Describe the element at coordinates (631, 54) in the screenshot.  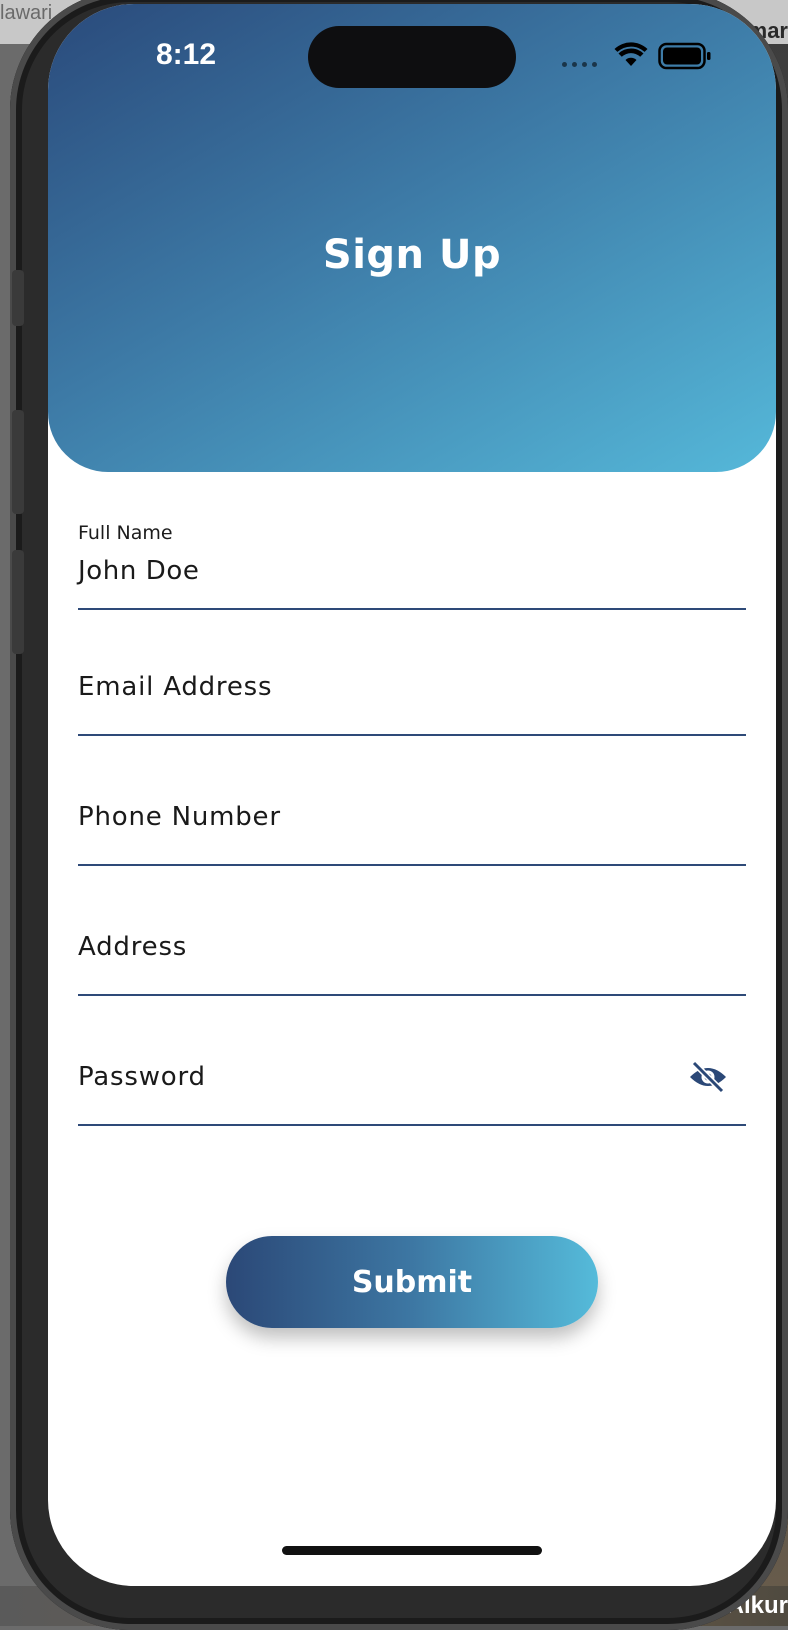
I see `wifi-icon` at that location.